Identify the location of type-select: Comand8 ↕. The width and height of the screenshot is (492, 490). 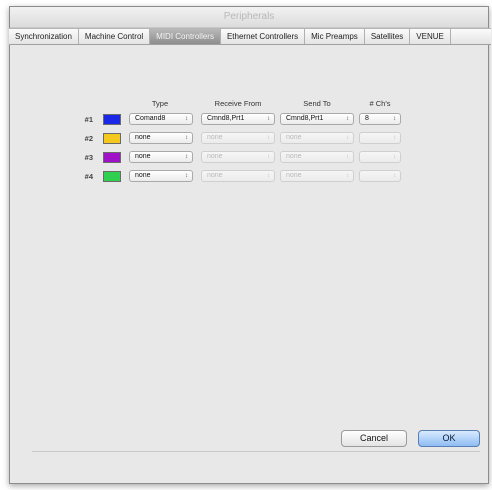
(161, 119).